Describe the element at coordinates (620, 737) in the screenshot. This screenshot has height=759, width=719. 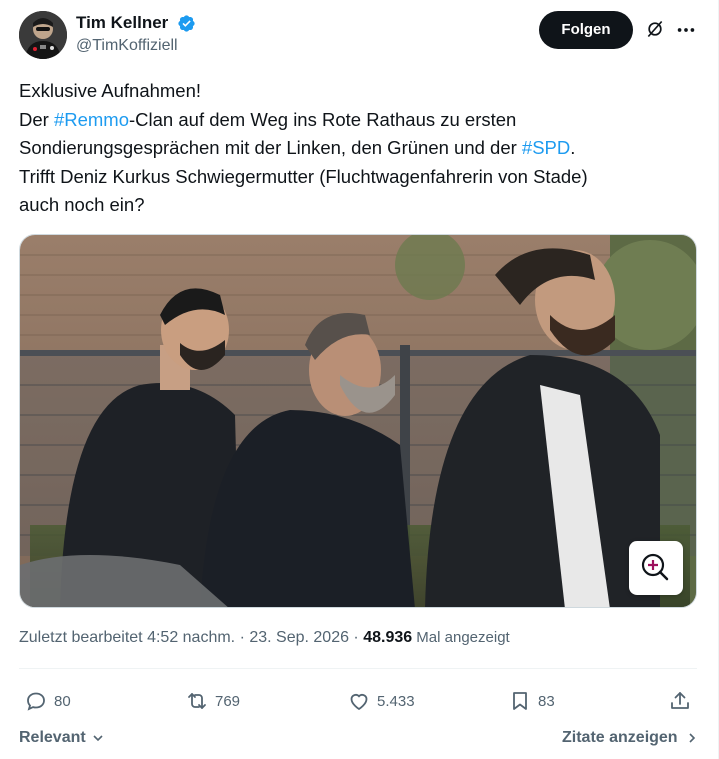
I see `quotes-label: Zitate anzeigen` at that location.